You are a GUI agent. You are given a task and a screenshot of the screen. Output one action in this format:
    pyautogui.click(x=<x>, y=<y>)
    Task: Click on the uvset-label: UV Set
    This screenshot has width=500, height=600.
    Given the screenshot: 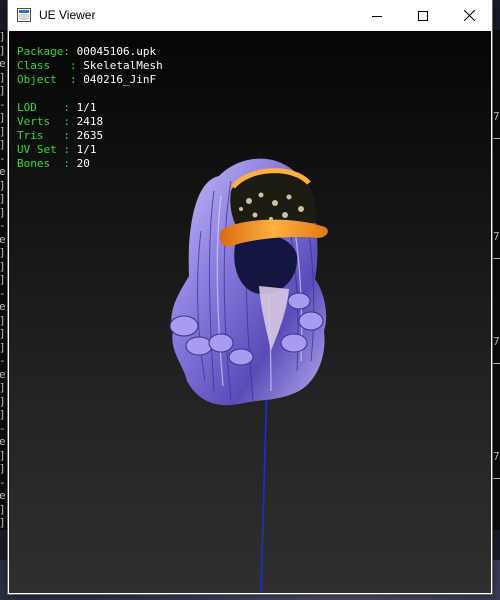 What is the action you would take?
    pyautogui.click(x=37, y=149)
    